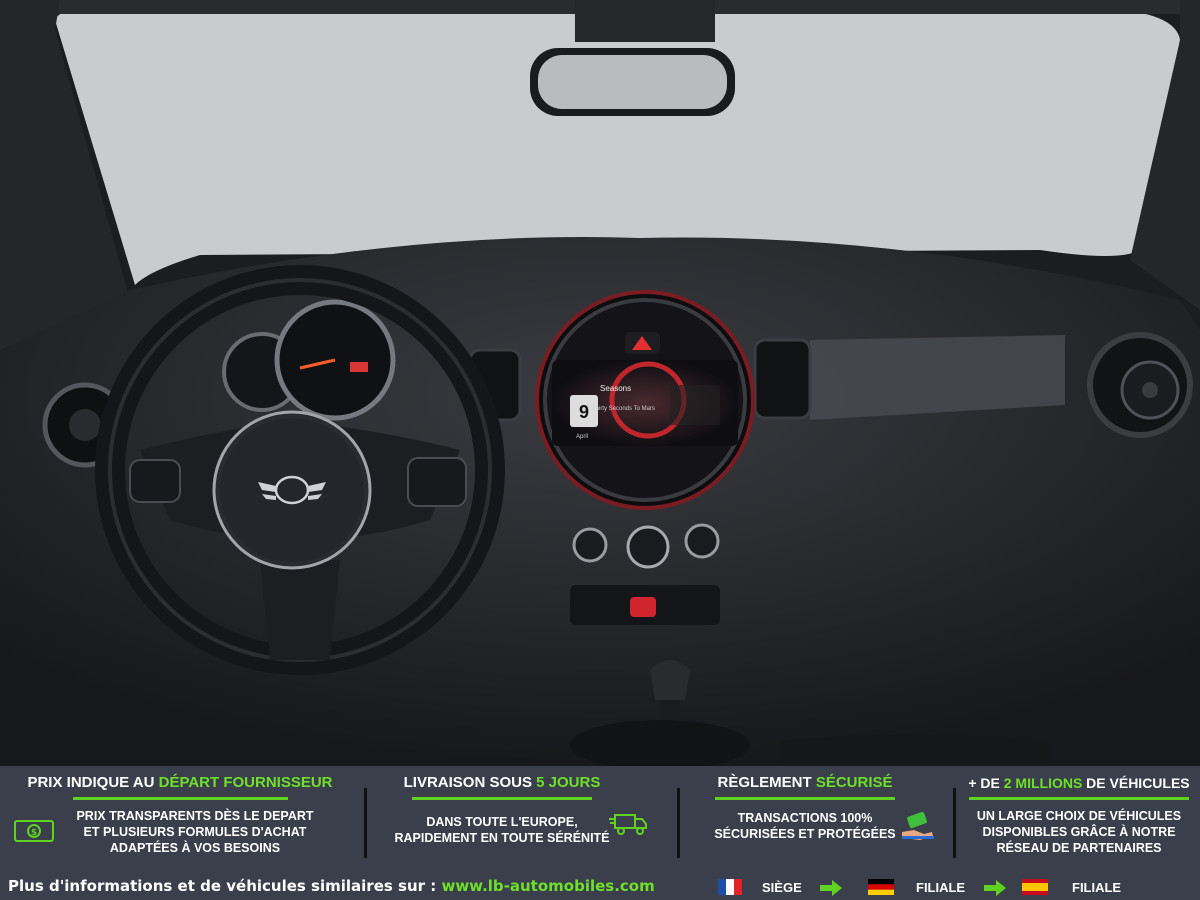  What do you see at coordinates (584, 412) in the screenshot?
I see `screen-date-number: 9` at bounding box center [584, 412].